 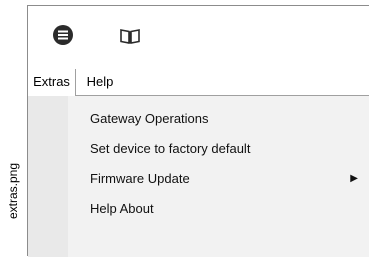 I want to click on hamburger-menu-icon, so click(x=63, y=35).